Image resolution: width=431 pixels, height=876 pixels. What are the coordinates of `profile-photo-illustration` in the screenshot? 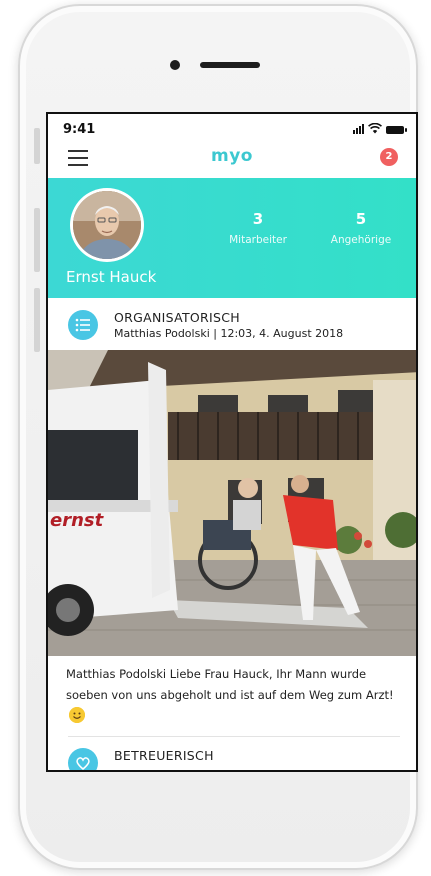 It's located at (107, 225).